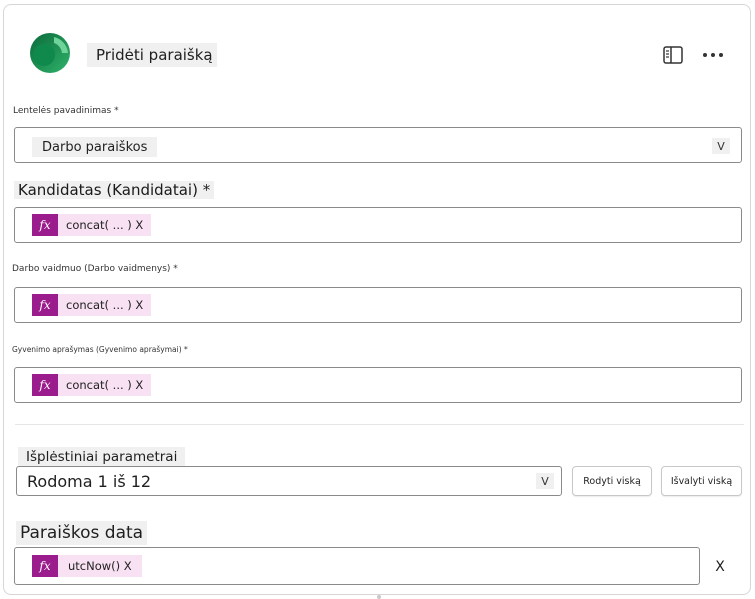 The width and height of the screenshot is (755, 599). Describe the element at coordinates (152, 55) in the screenshot. I see `page-title: Pridėti paraišką` at that location.